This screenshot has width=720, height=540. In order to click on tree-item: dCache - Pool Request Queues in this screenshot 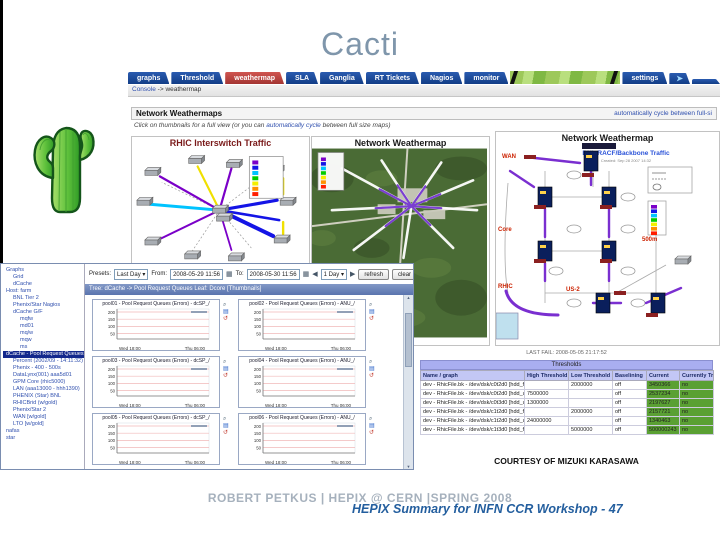, I will do `click(43, 354)`.